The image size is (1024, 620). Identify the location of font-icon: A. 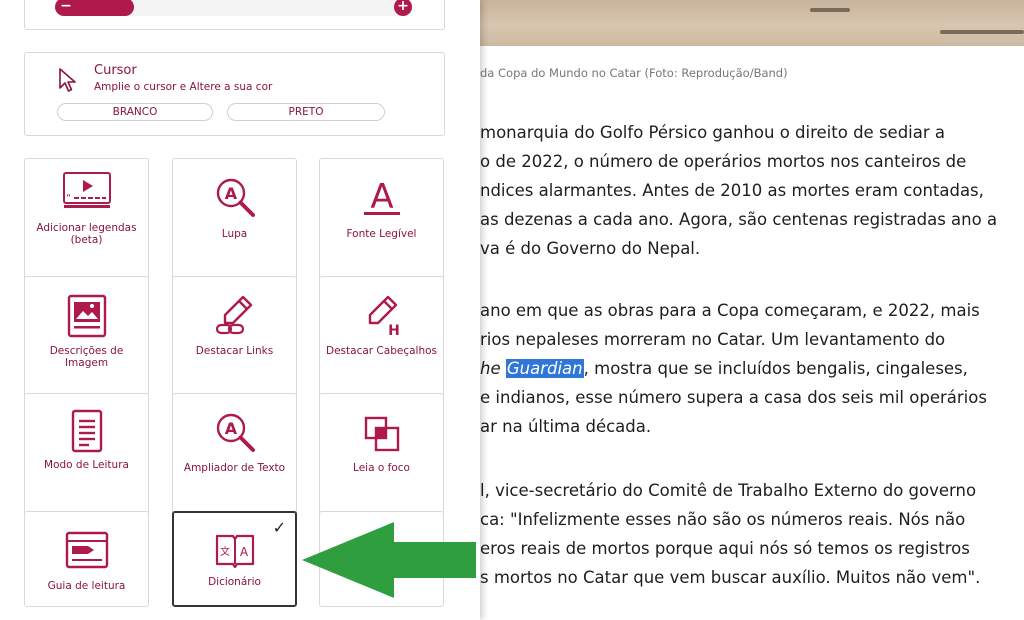
(381, 197).